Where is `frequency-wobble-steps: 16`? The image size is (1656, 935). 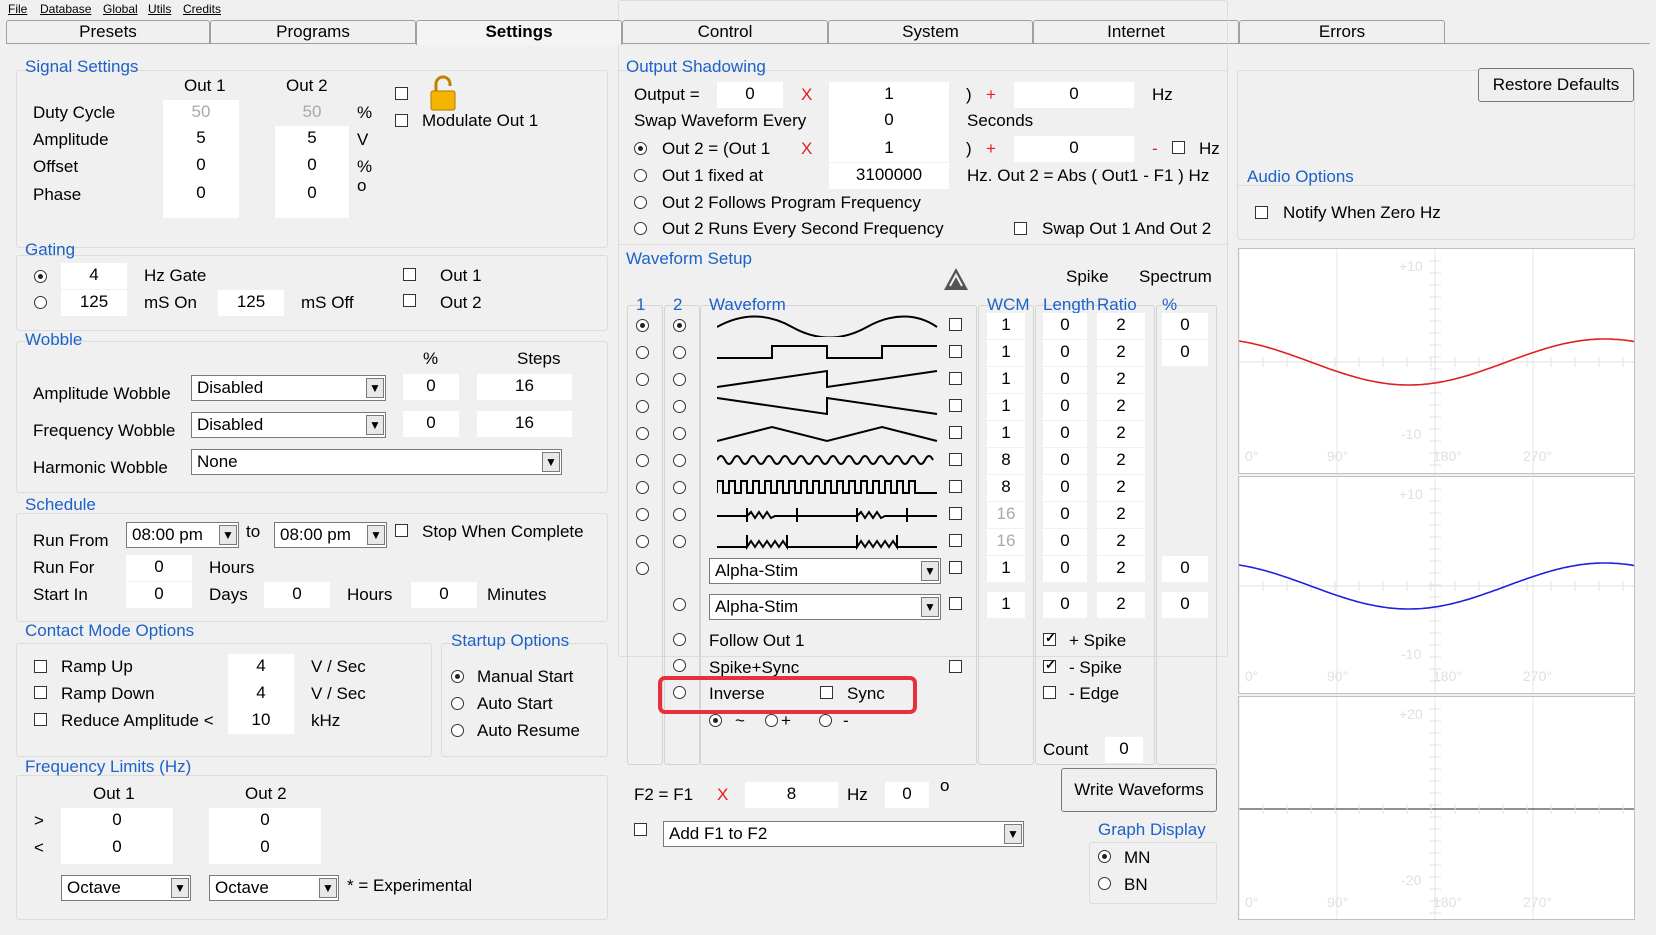 frequency-wobble-steps: 16 is located at coordinates (524, 424).